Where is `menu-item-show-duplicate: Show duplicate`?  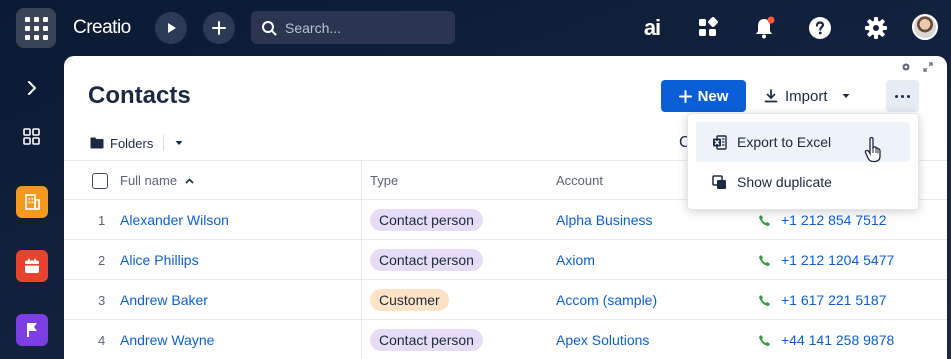
menu-item-show-duplicate: Show duplicate is located at coordinates (803, 182).